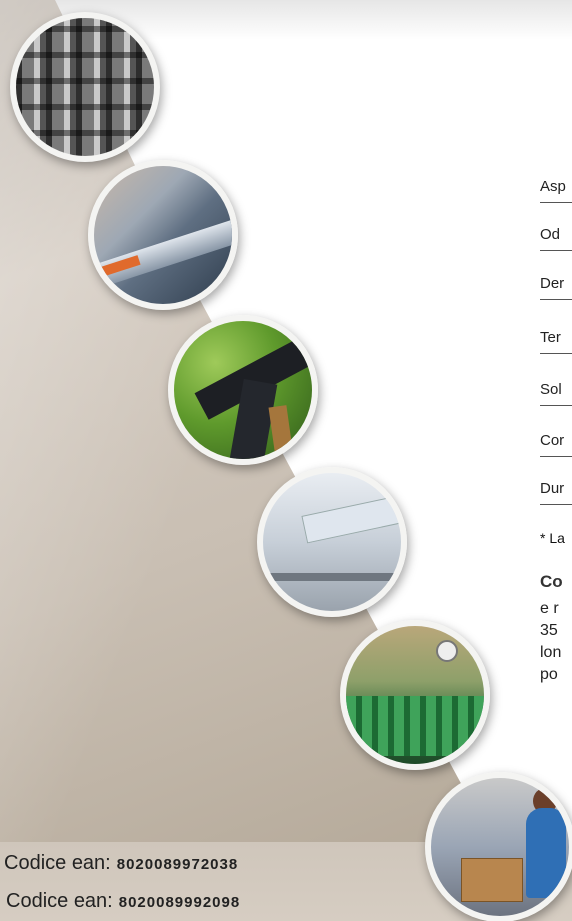 The image size is (572, 921). I want to click on spec-row: Cor, so click(556, 444).